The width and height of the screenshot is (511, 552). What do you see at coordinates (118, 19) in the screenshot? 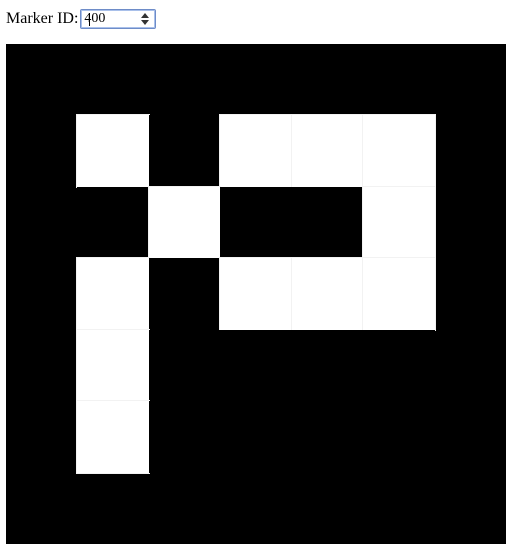
I see `marker-id-stepper: 400` at bounding box center [118, 19].